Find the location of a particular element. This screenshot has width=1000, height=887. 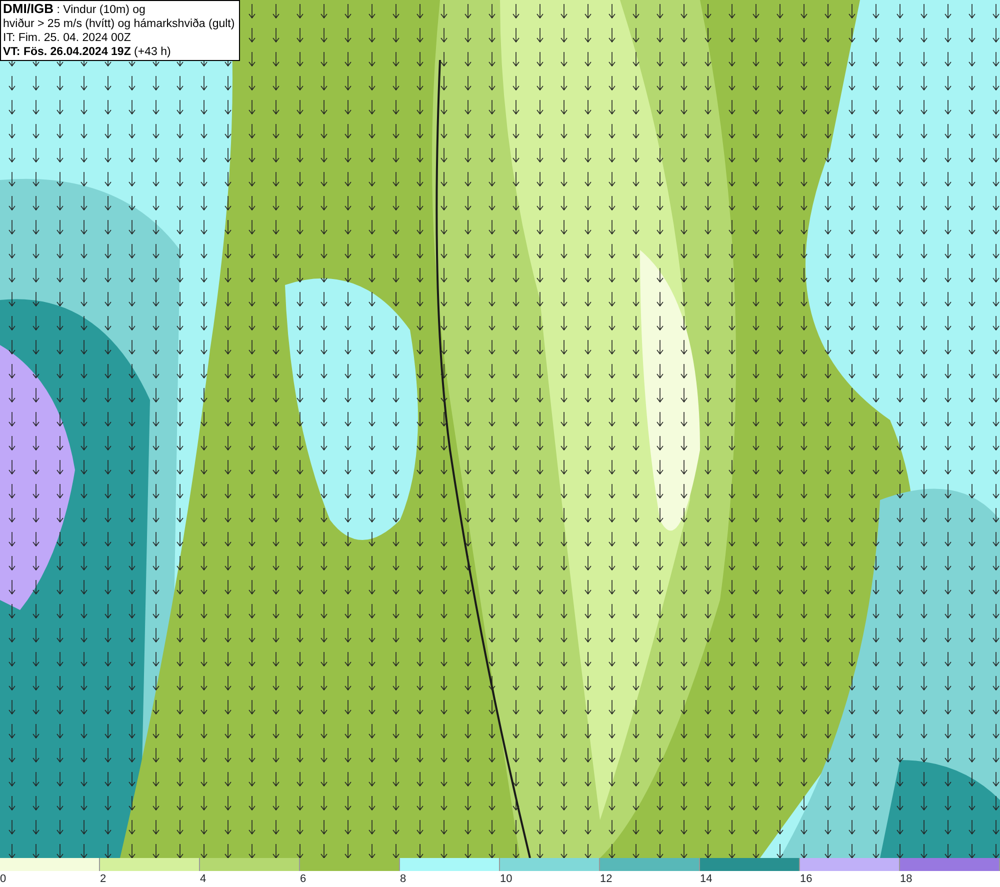

legend-label: 0 is located at coordinates (3, 879).